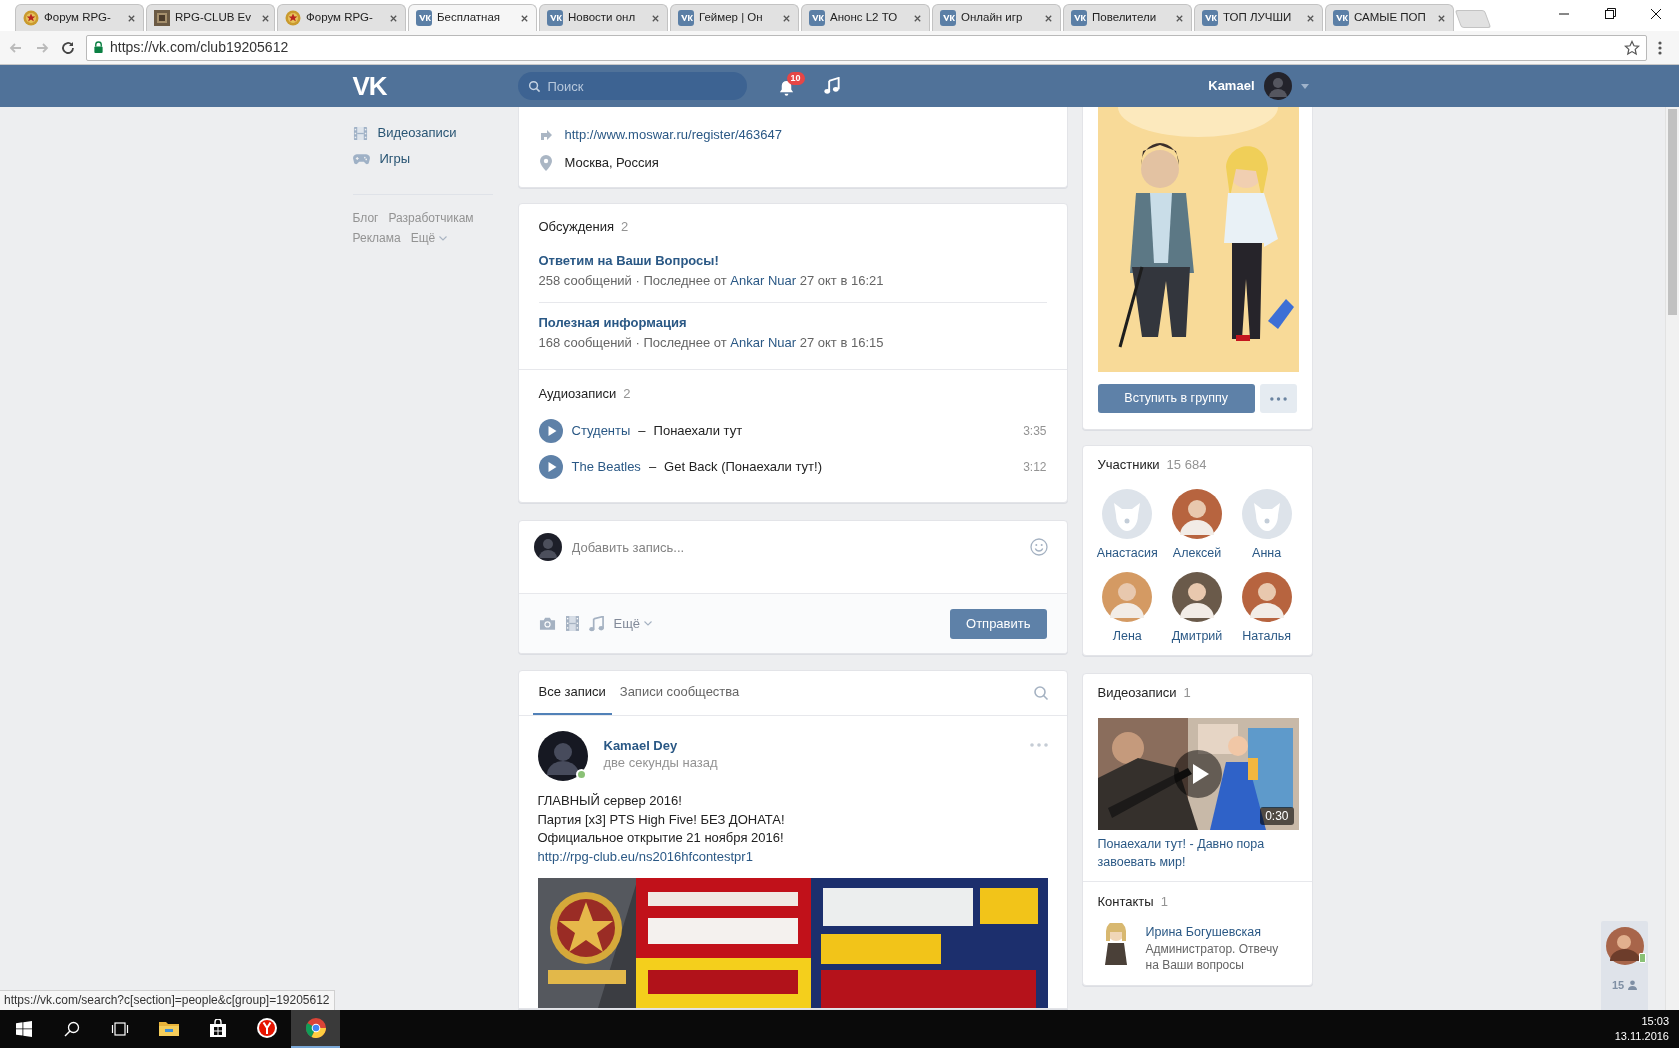 This screenshot has height=1048, width=1679. I want to click on member-name: Анна, so click(1267, 553).